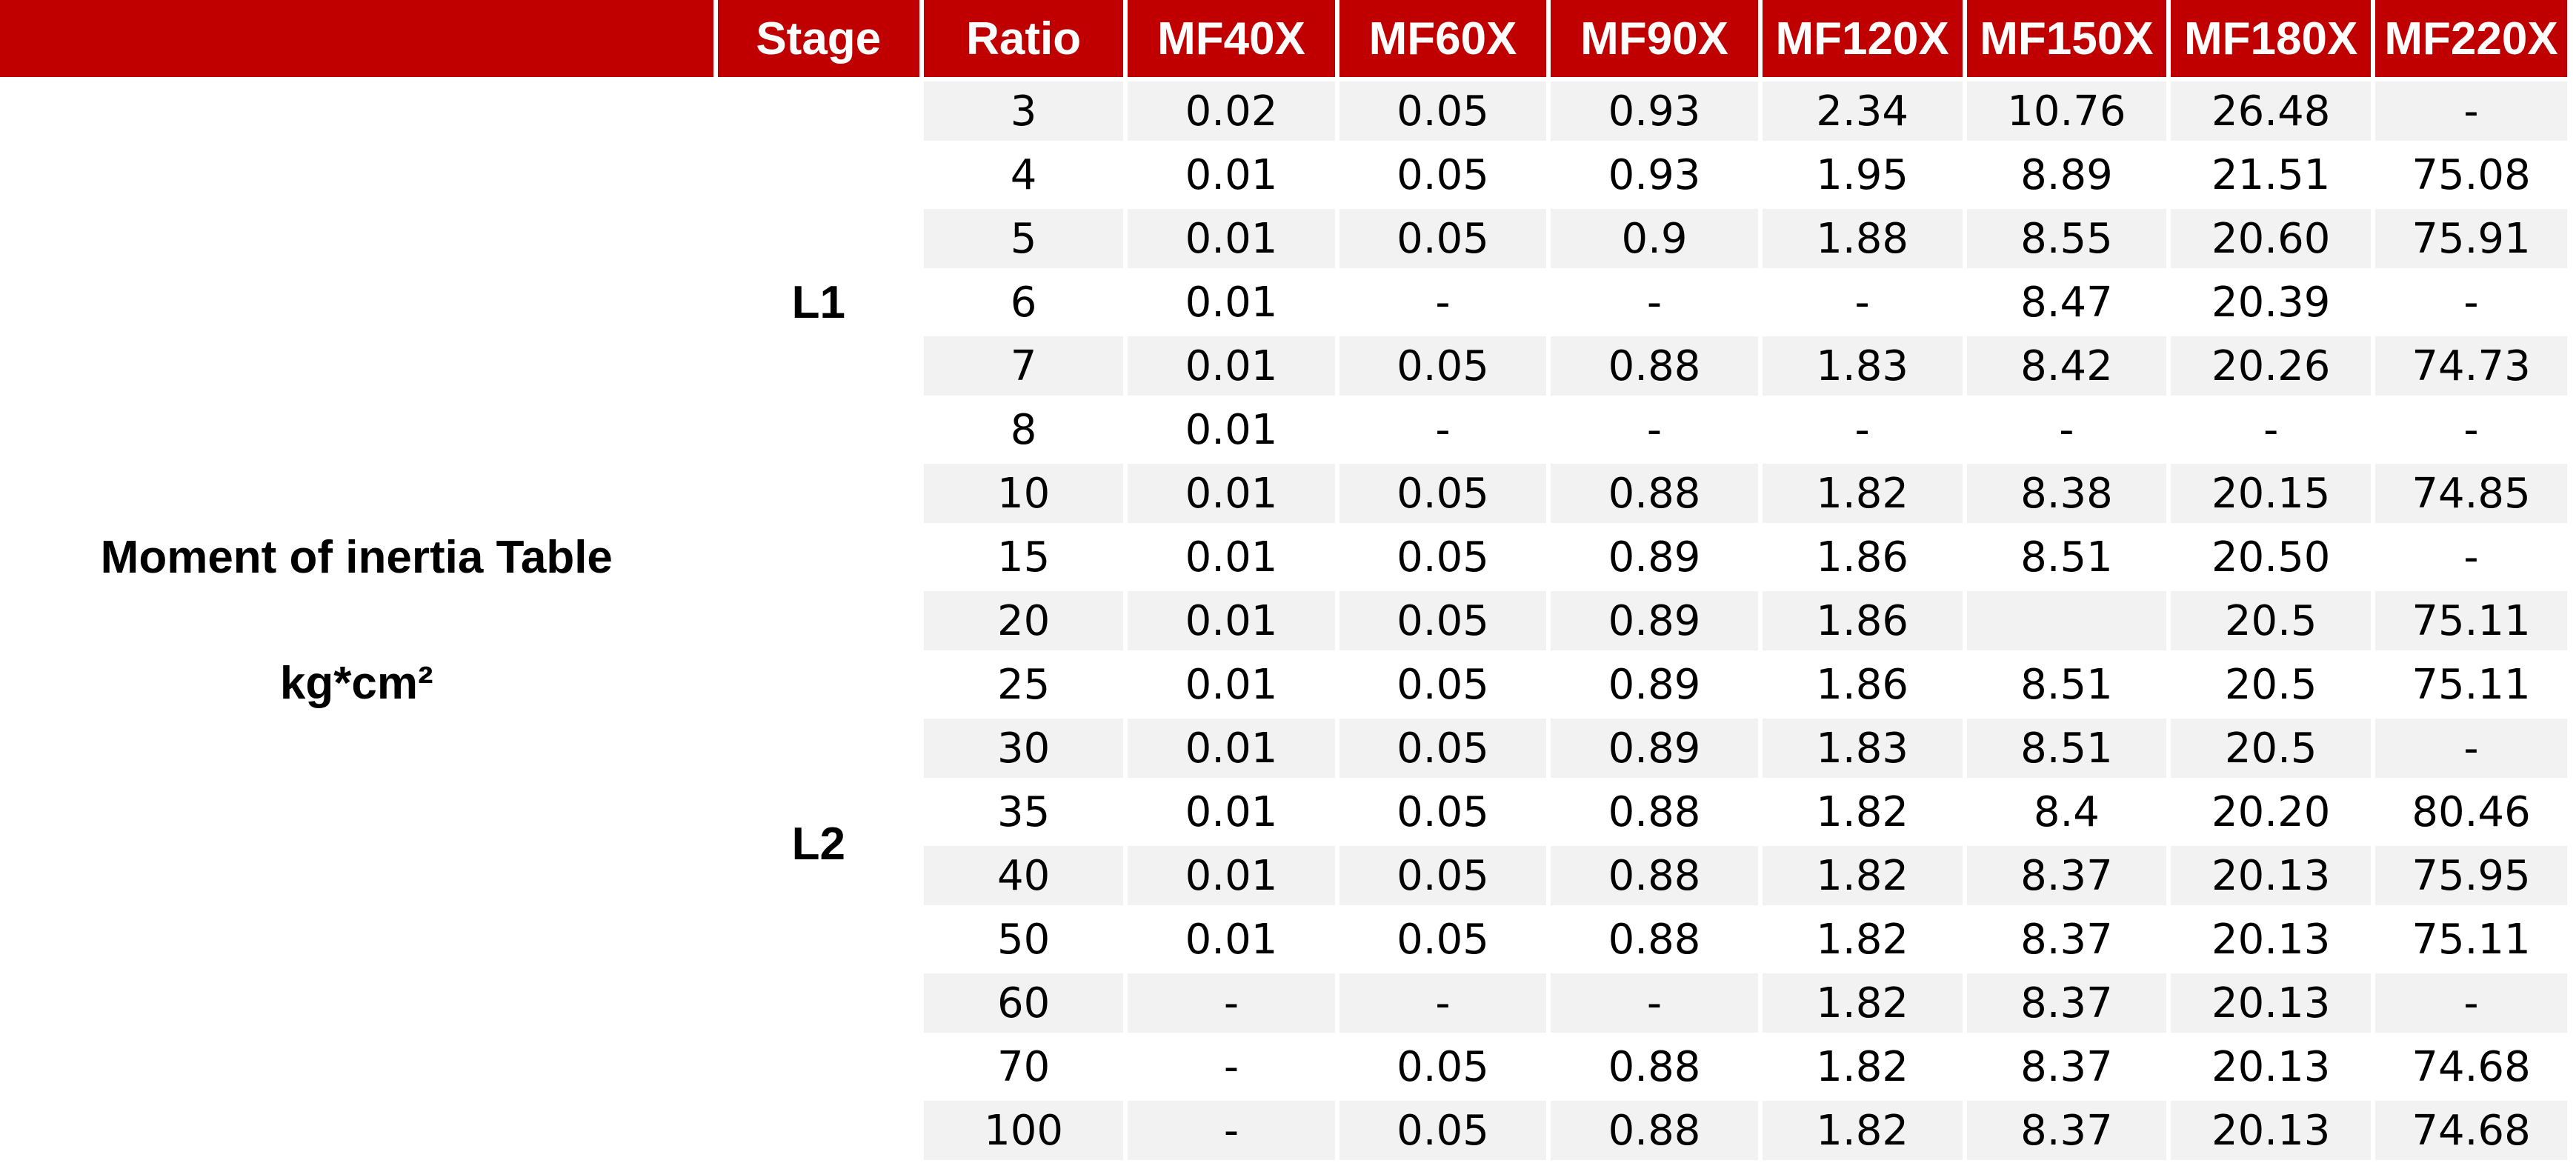 This screenshot has height=1166, width=2576. Describe the element at coordinates (1862, 111) in the screenshot. I see `value-cell: 2.34` at that location.